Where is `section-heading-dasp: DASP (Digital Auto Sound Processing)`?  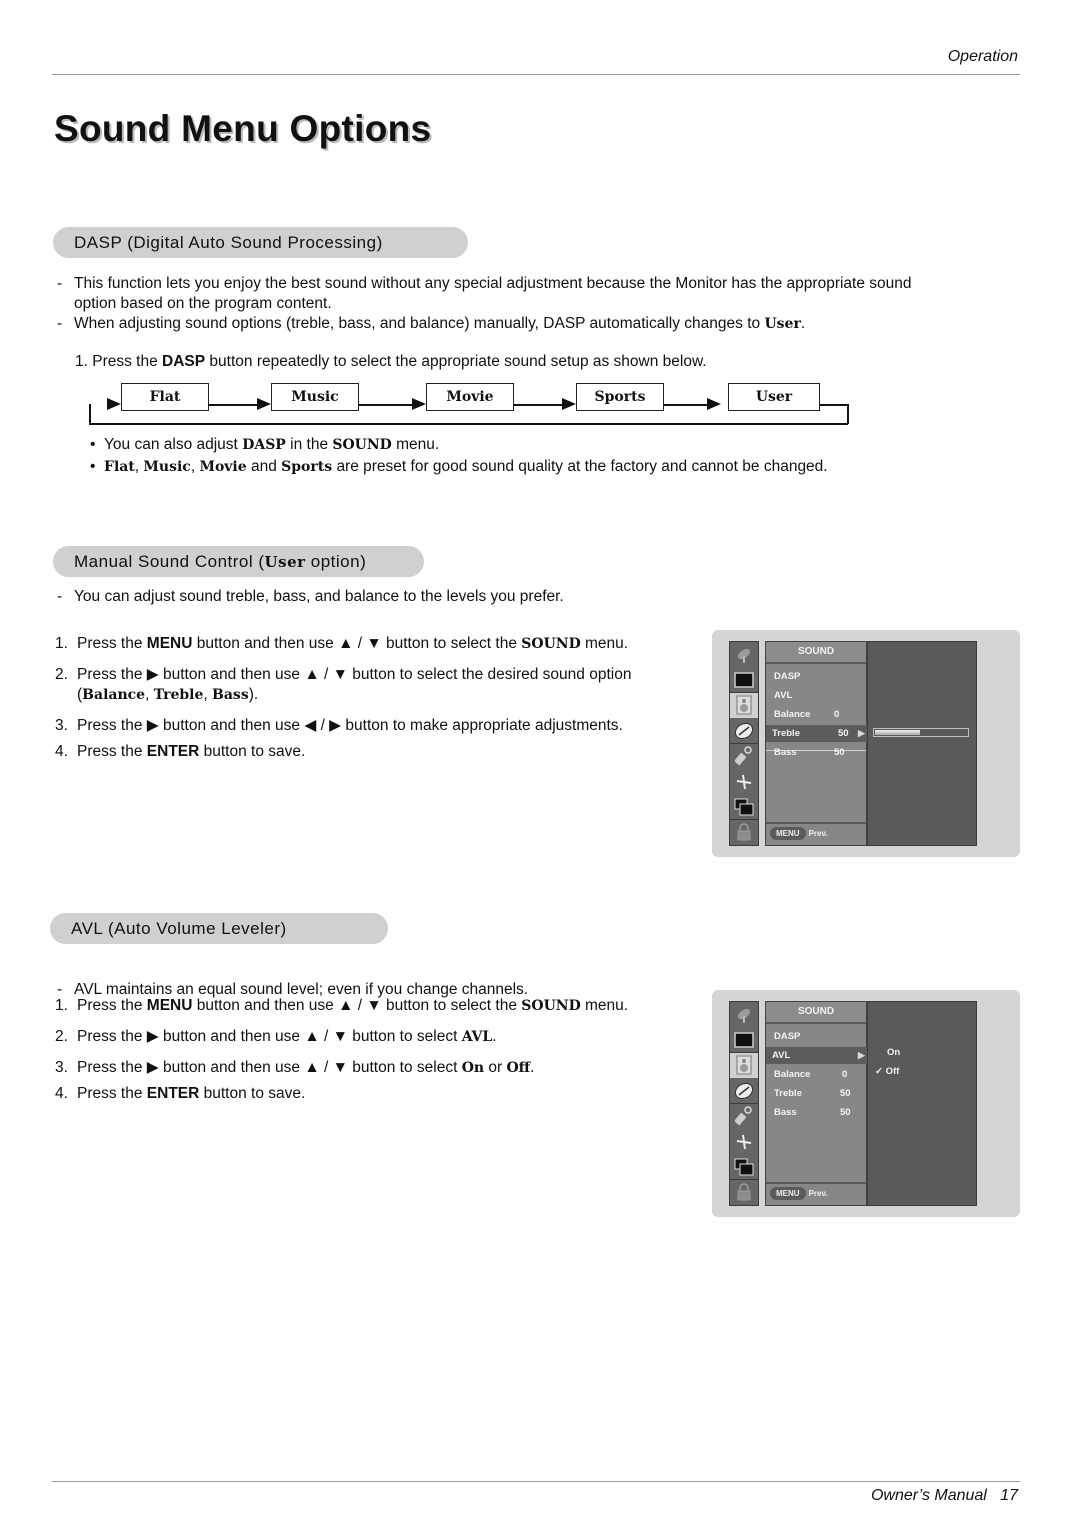 section-heading-dasp: DASP (Digital Auto Sound Processing) is located at coordinates (260, 242).